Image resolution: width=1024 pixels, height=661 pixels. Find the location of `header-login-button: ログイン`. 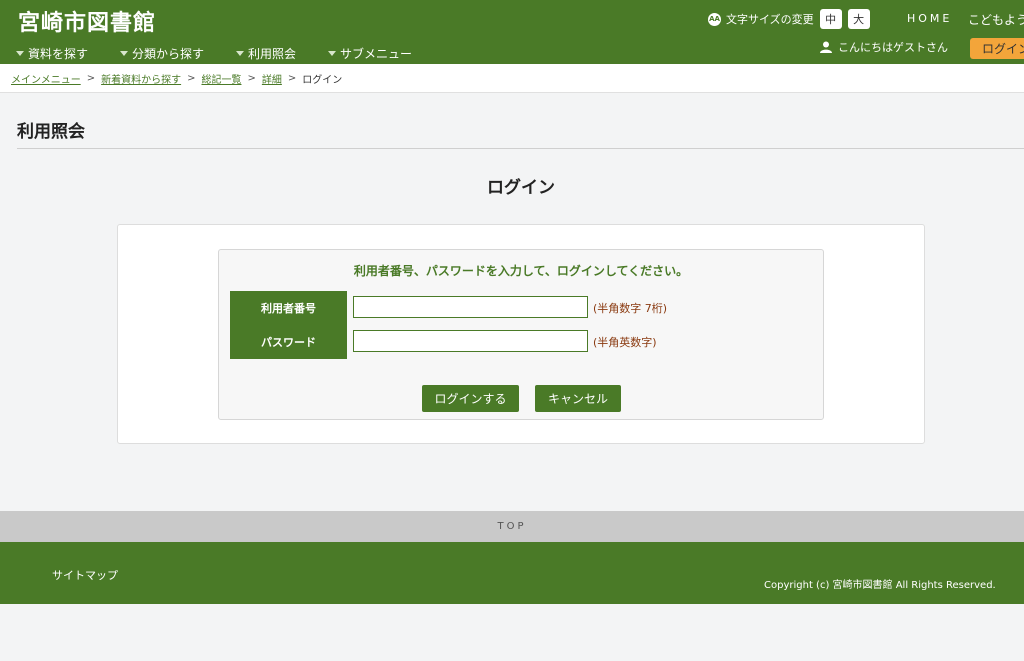

header-login-button: ログイン is located at coordinates (997, 48).